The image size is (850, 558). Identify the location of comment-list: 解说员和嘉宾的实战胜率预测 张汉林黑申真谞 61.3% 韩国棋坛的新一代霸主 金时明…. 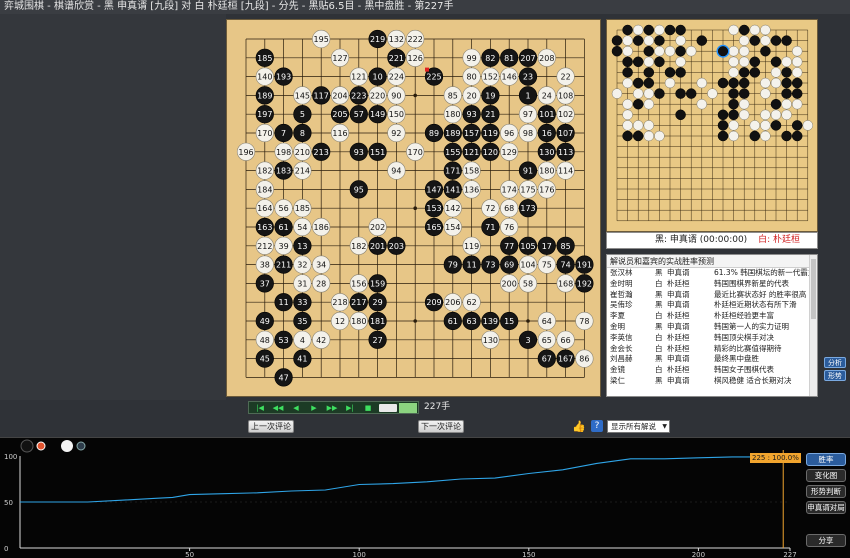
(712, 325).